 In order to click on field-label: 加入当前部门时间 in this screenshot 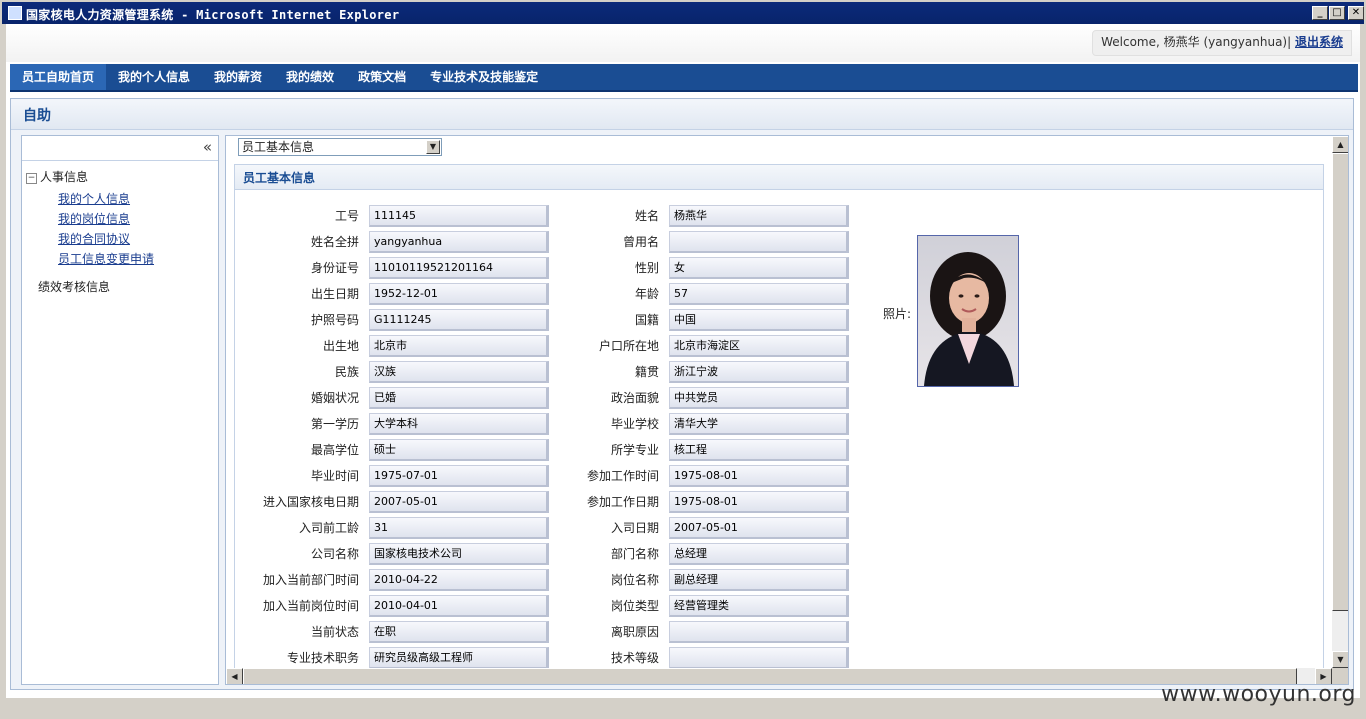, I will do `click(310, 580)`.